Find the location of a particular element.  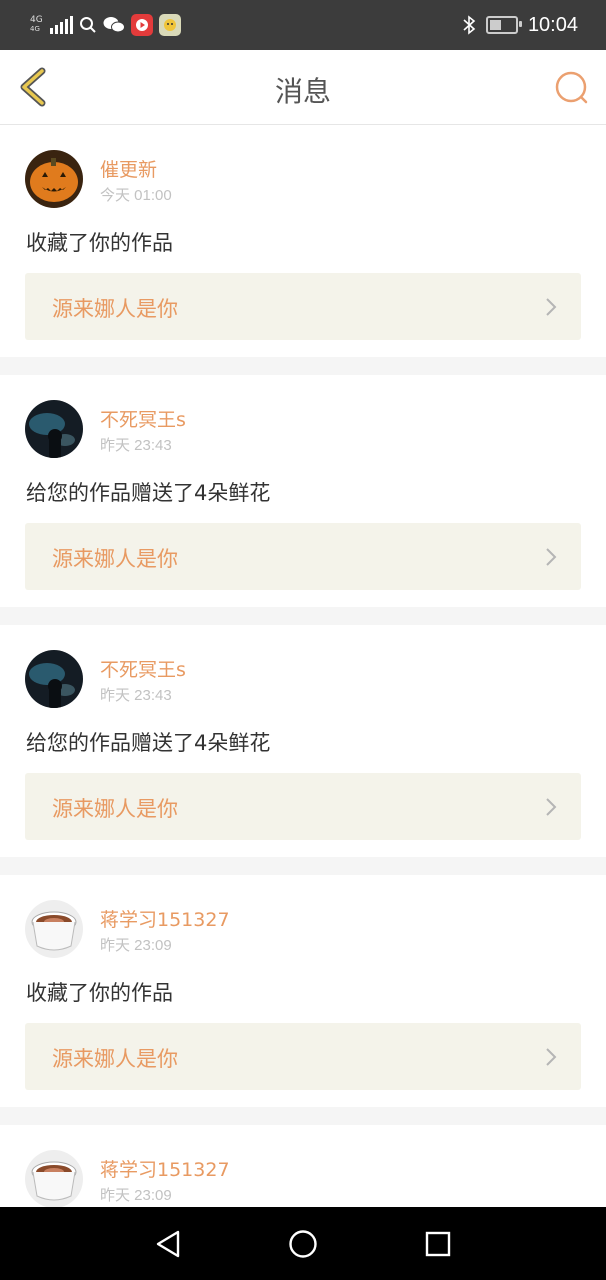

circle-home-icon is located at coordinates (303, 1244).